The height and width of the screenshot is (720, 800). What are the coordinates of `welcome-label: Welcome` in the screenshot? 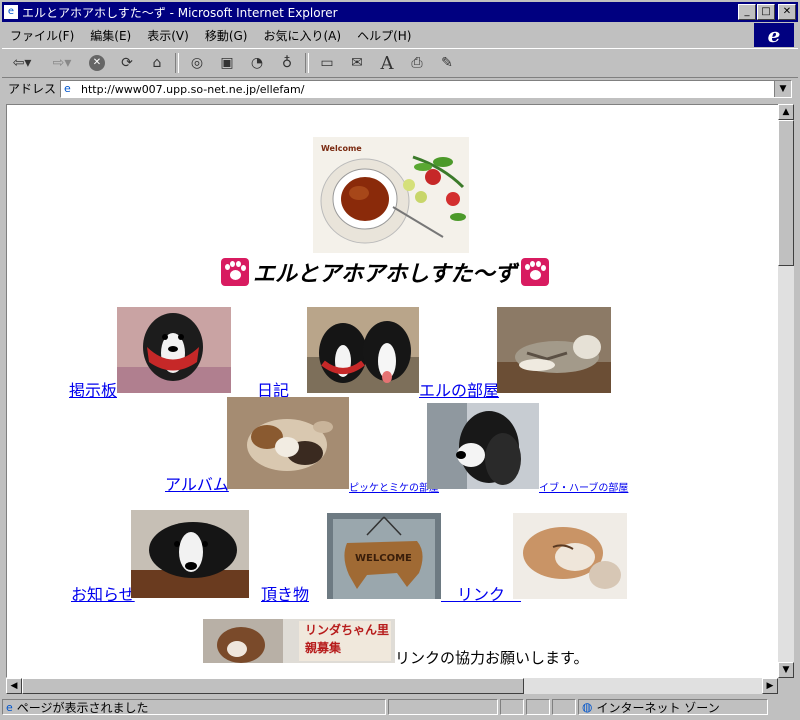 It's located at (341, 148).